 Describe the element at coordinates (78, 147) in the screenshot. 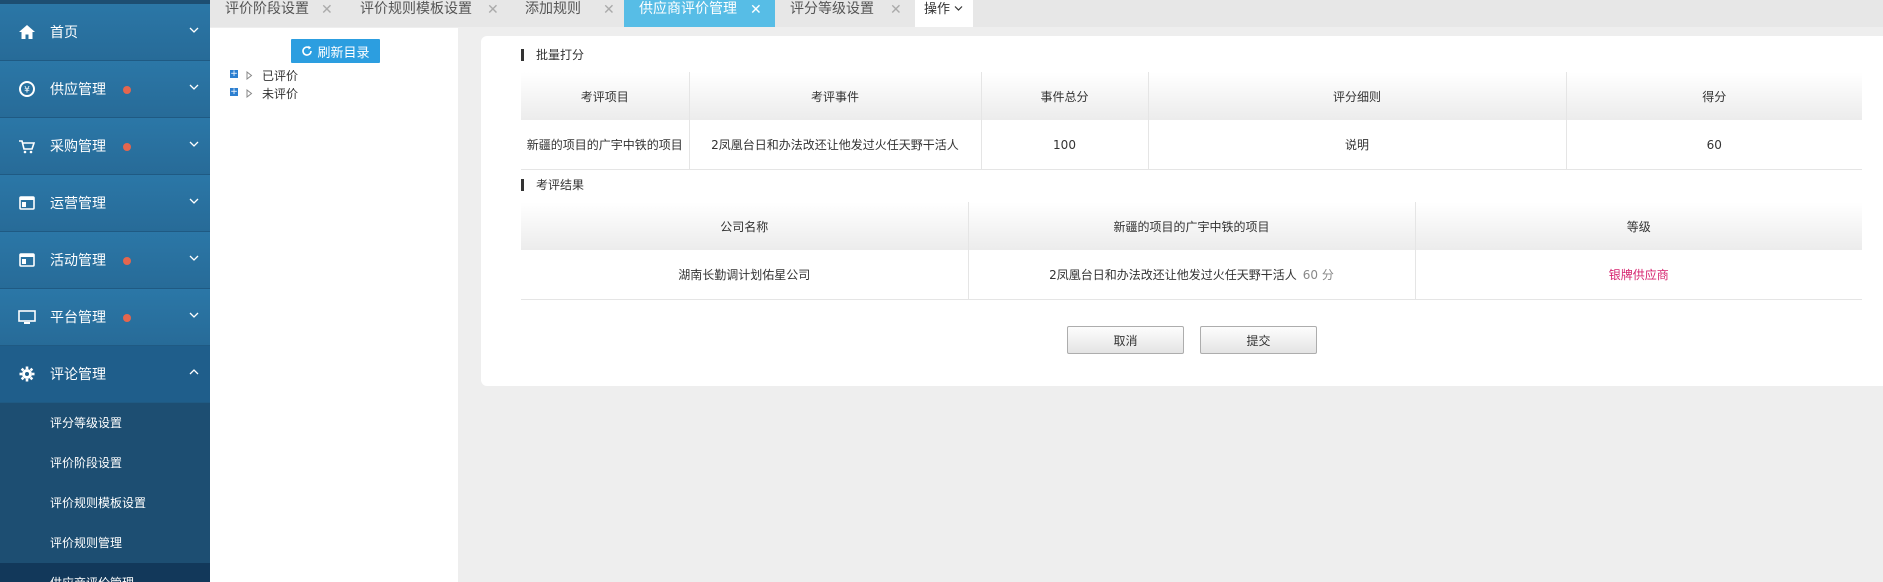

I see `nav-label: 采购管理` at that location.